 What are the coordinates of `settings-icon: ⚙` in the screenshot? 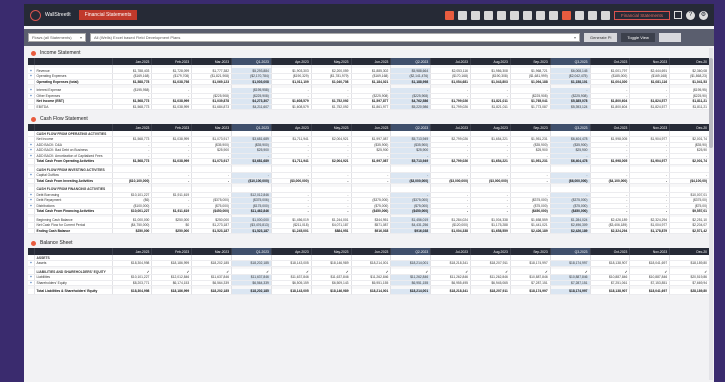 It's located at (703, 15).